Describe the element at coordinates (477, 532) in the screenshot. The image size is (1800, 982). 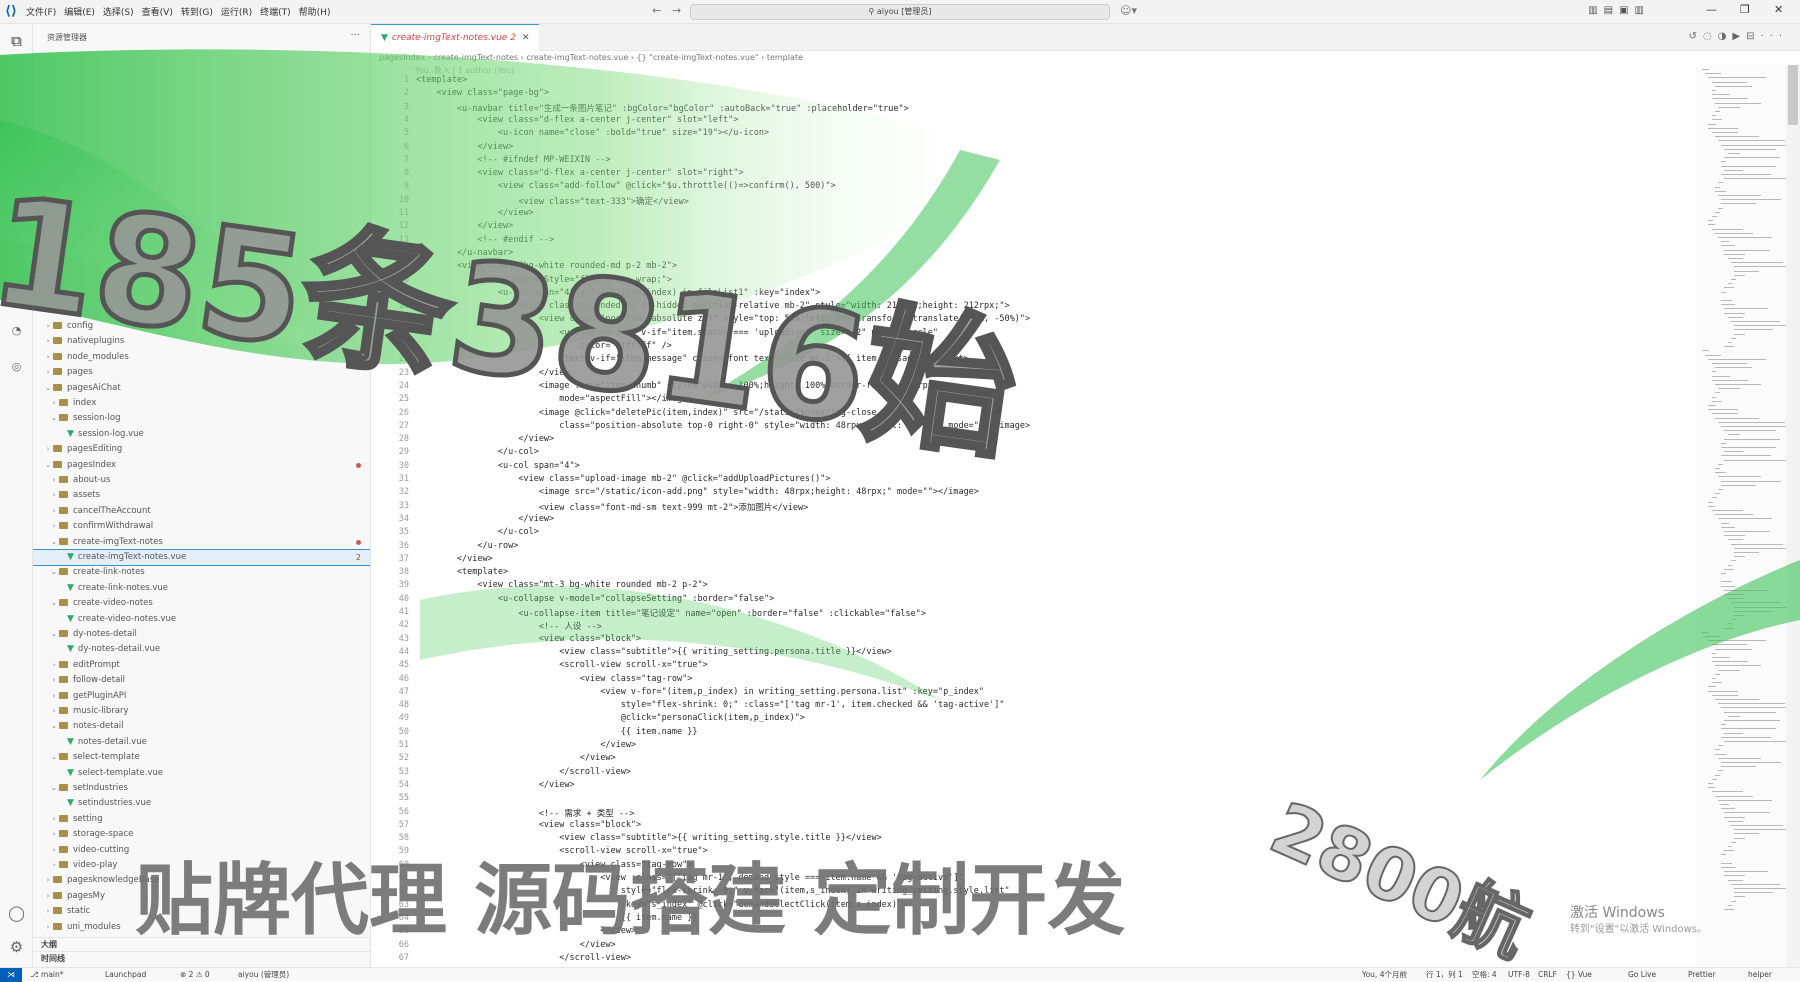
I see `code-line: </u-col>` at that location.